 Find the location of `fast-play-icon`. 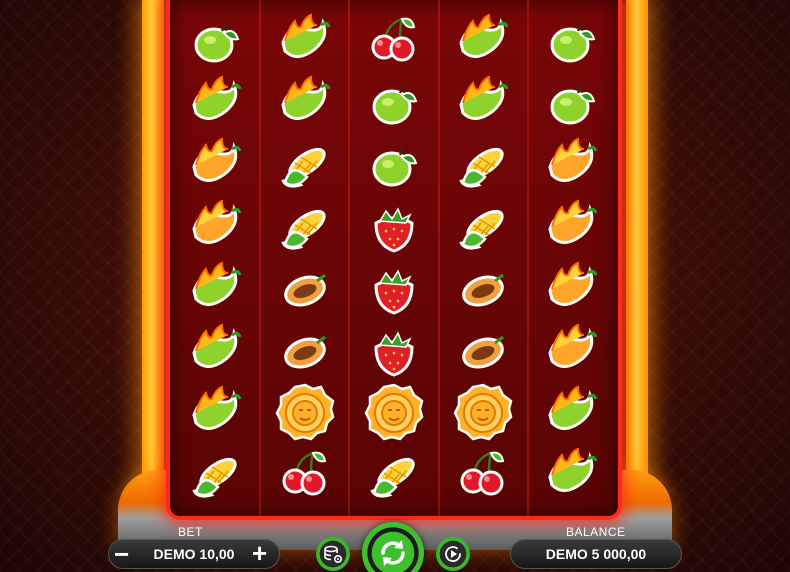

fast-play-icon is located at coordinates (453, 554).